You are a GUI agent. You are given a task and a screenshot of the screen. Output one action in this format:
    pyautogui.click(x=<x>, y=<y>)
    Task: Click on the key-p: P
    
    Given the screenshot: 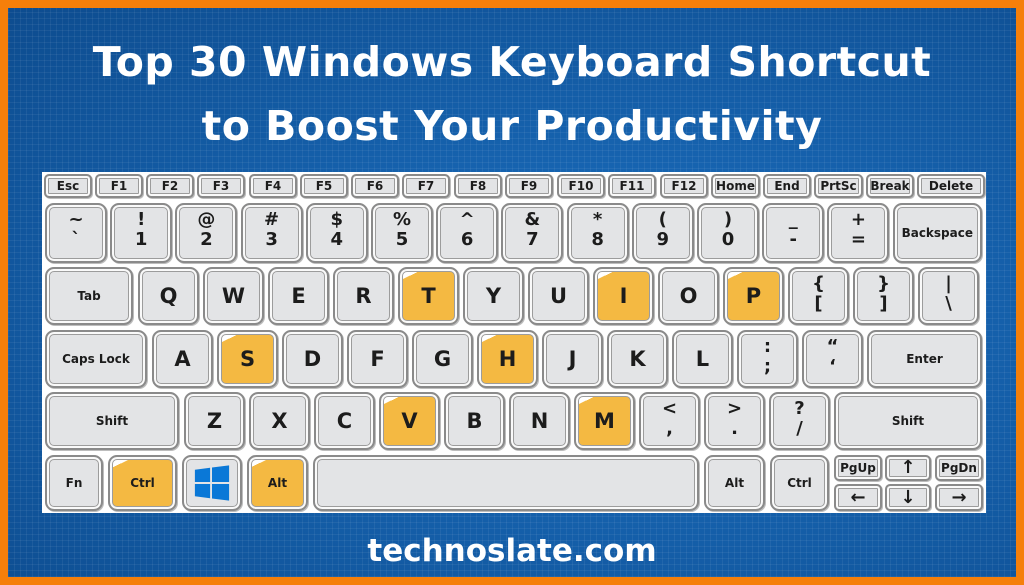 What is the action you would take?
    pyautogui.click(x=753, y=296)
    